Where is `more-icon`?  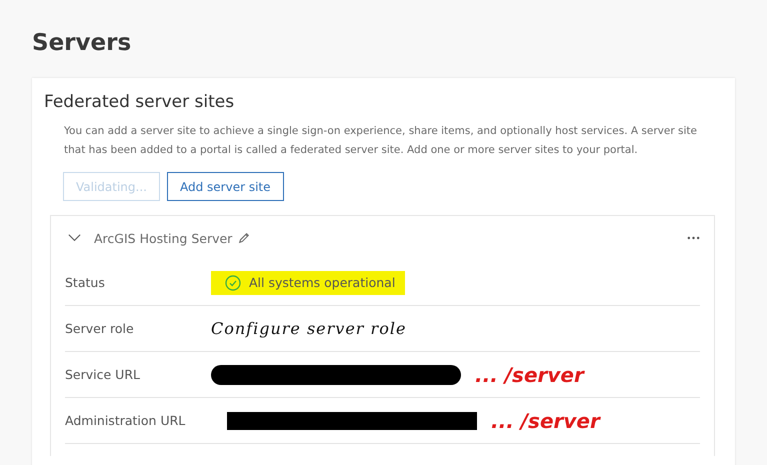 more-icon is located at coordinates (693, 238).